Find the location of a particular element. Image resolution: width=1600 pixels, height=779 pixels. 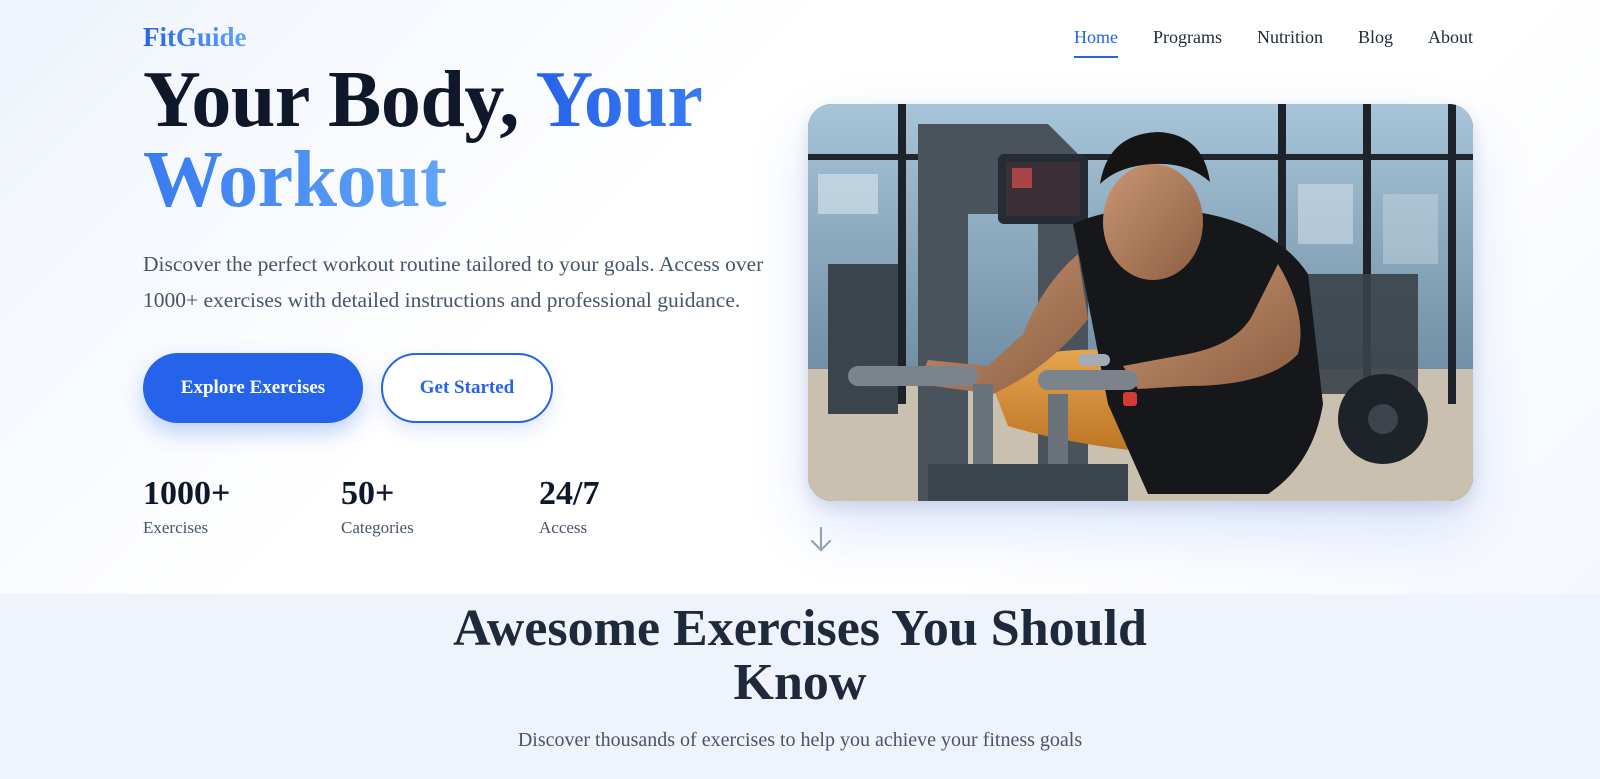

nav-links: Home Programs Nutrition Blog About is located at coordinates (1273, 41).